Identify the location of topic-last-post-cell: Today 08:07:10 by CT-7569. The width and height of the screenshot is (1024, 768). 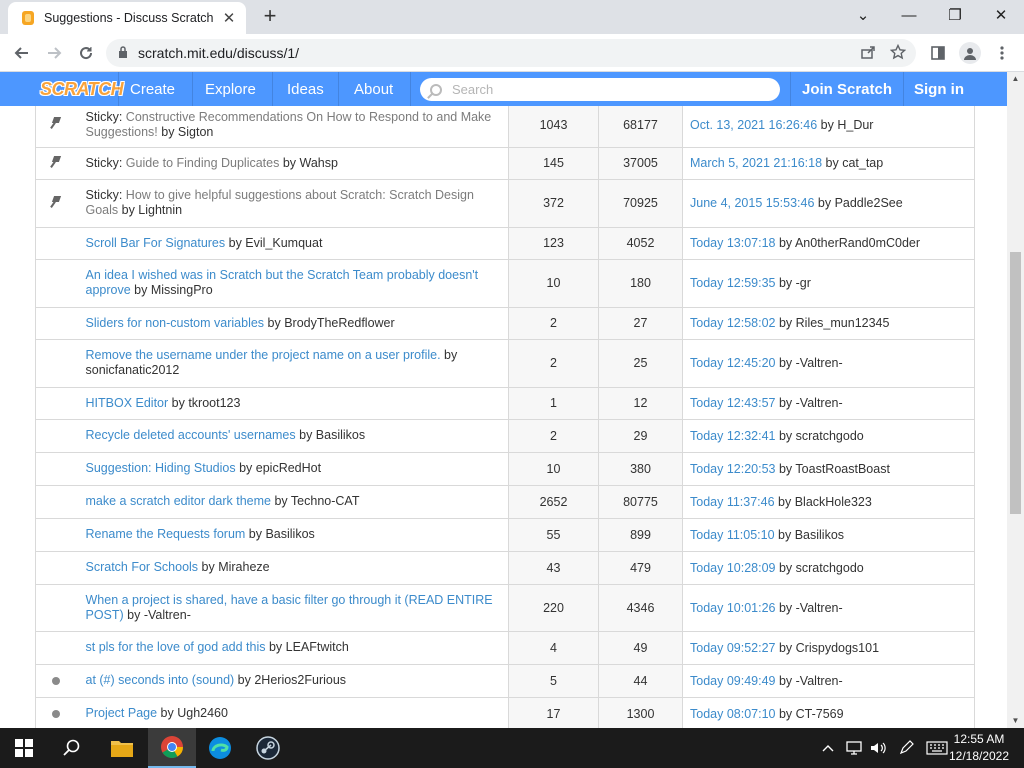
(828, 712).